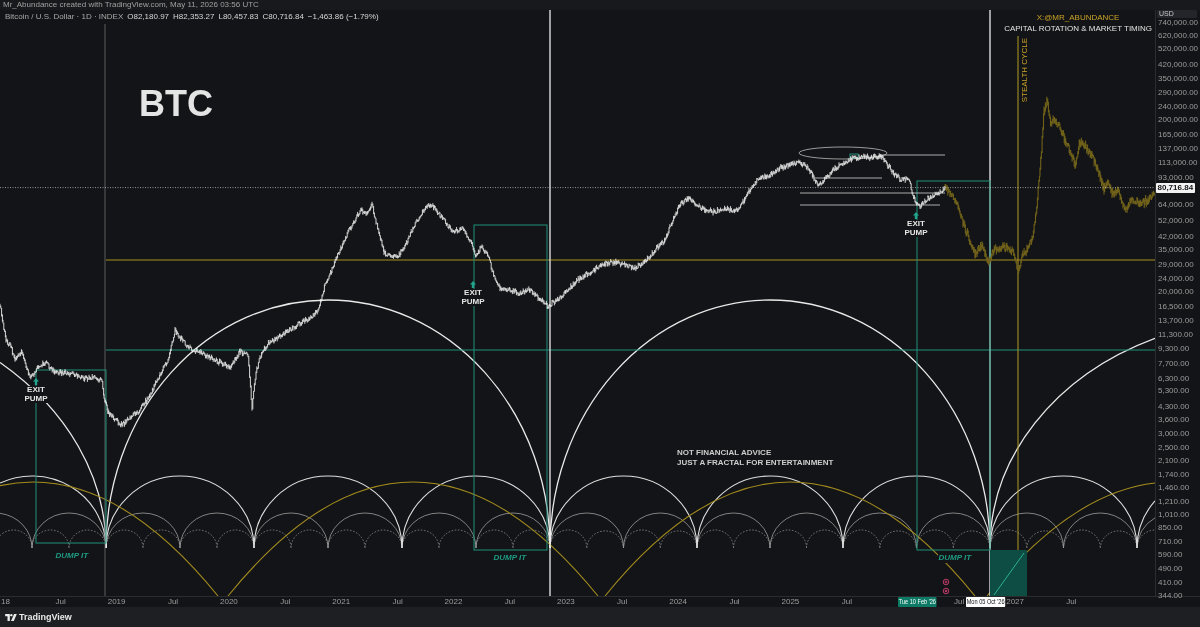 Image resolution: width=1200 pixels, height=627 pixels. I want to click on price-label: 1,210.00, so click(1174, 501).